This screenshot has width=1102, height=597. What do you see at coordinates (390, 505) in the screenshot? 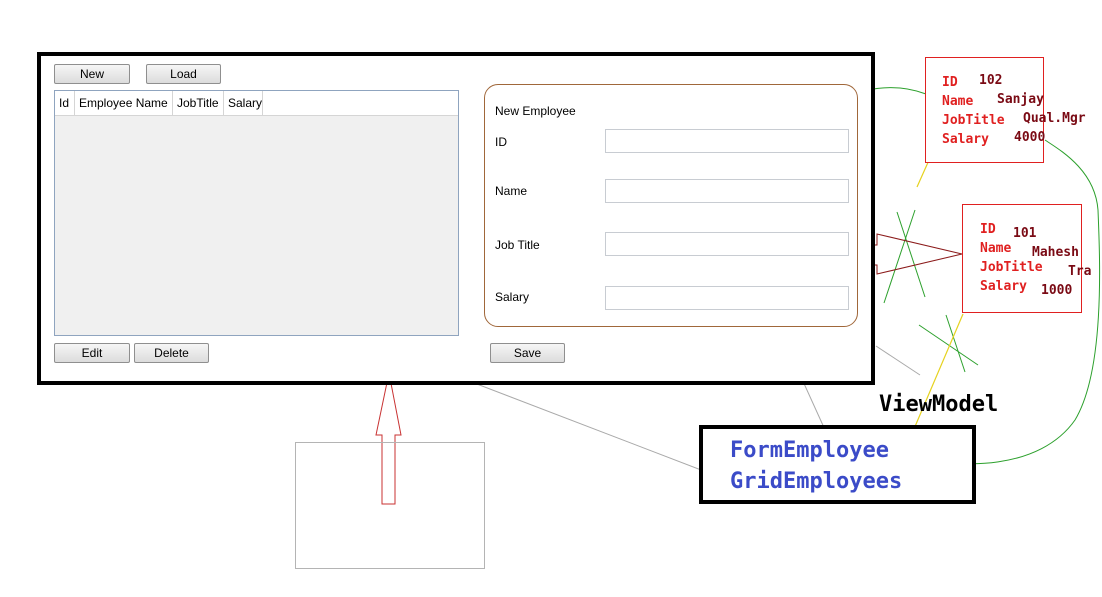
I see `placeholder-rectangle` at bounding box center [390, 505].